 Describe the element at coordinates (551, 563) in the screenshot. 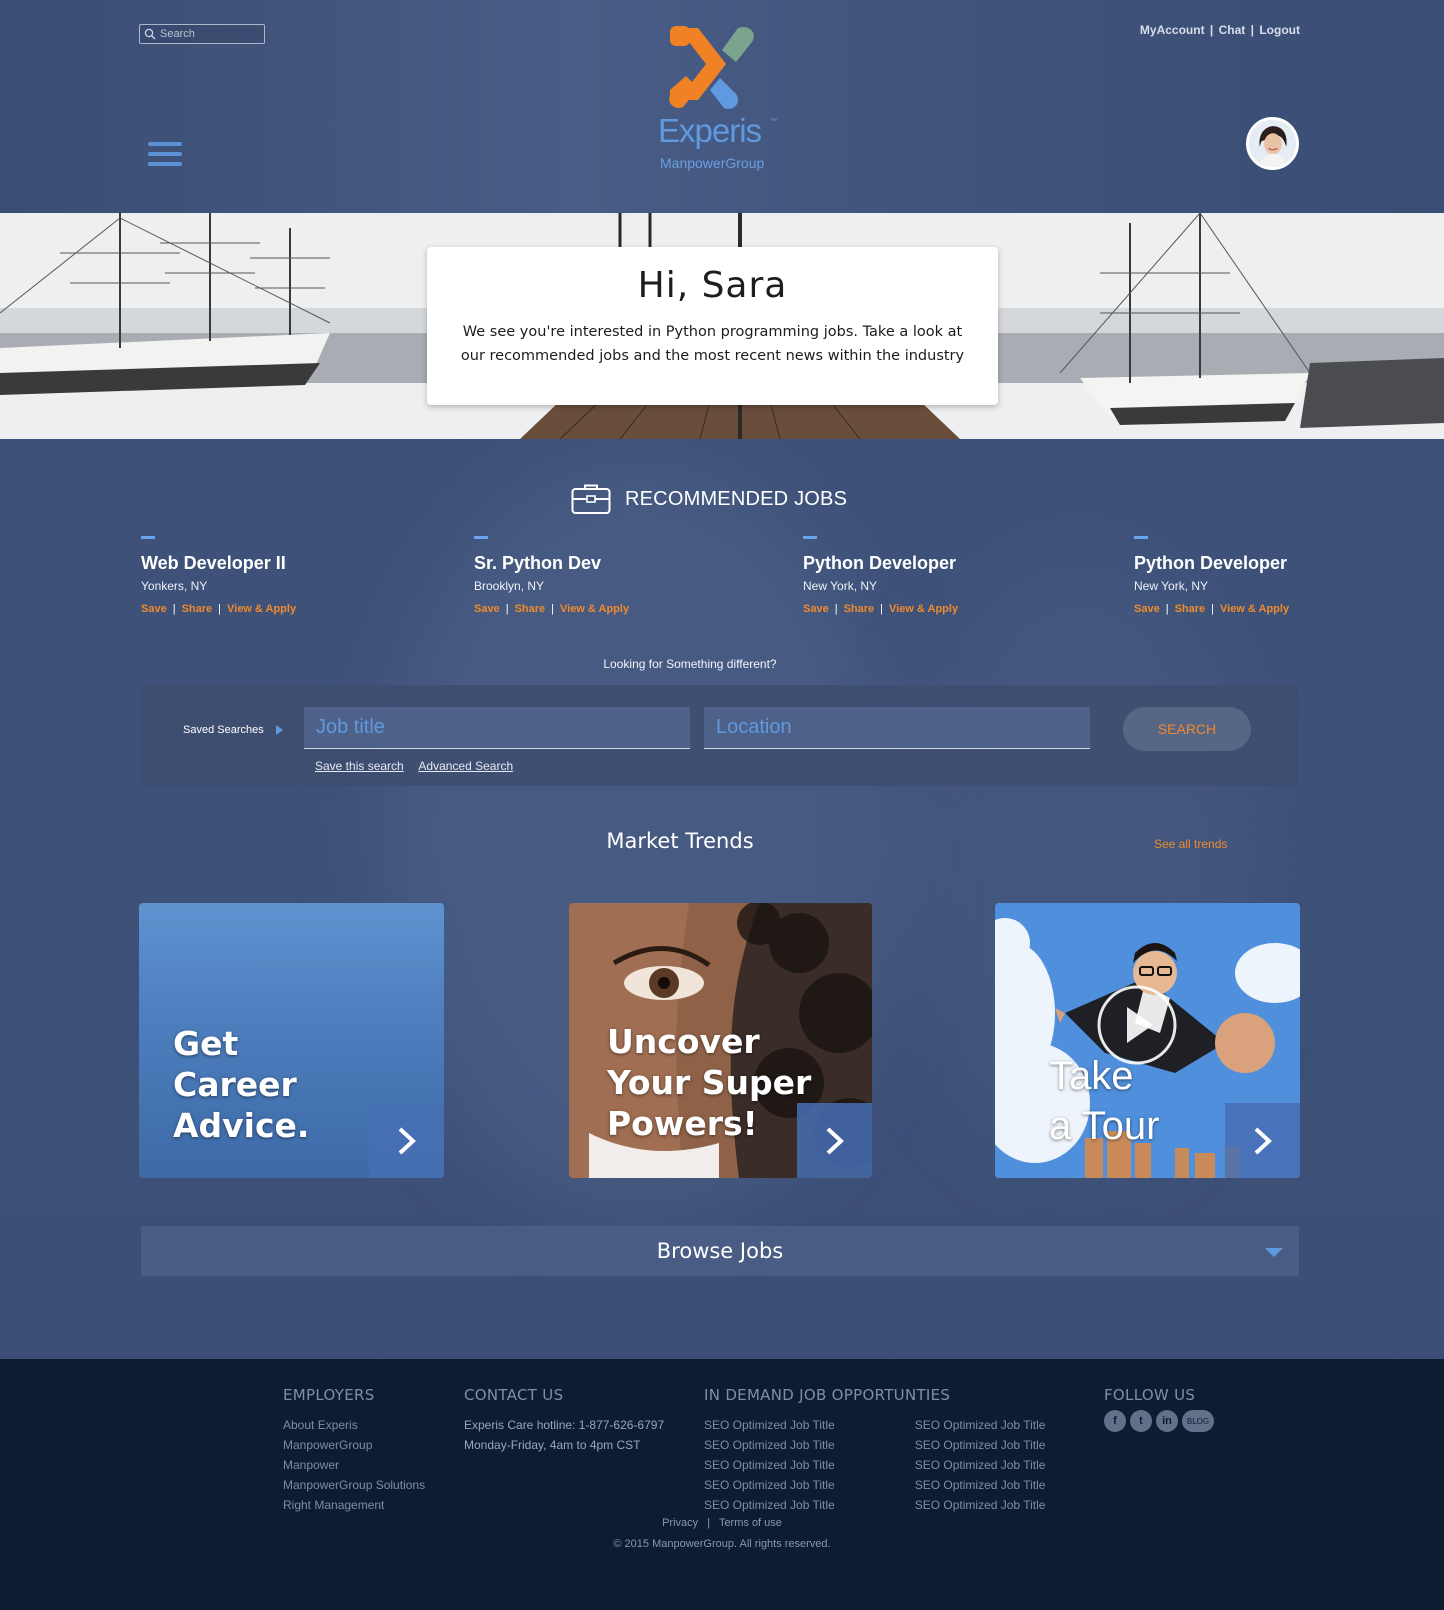

I see `job-title: Sr. Python Dev` at that location.